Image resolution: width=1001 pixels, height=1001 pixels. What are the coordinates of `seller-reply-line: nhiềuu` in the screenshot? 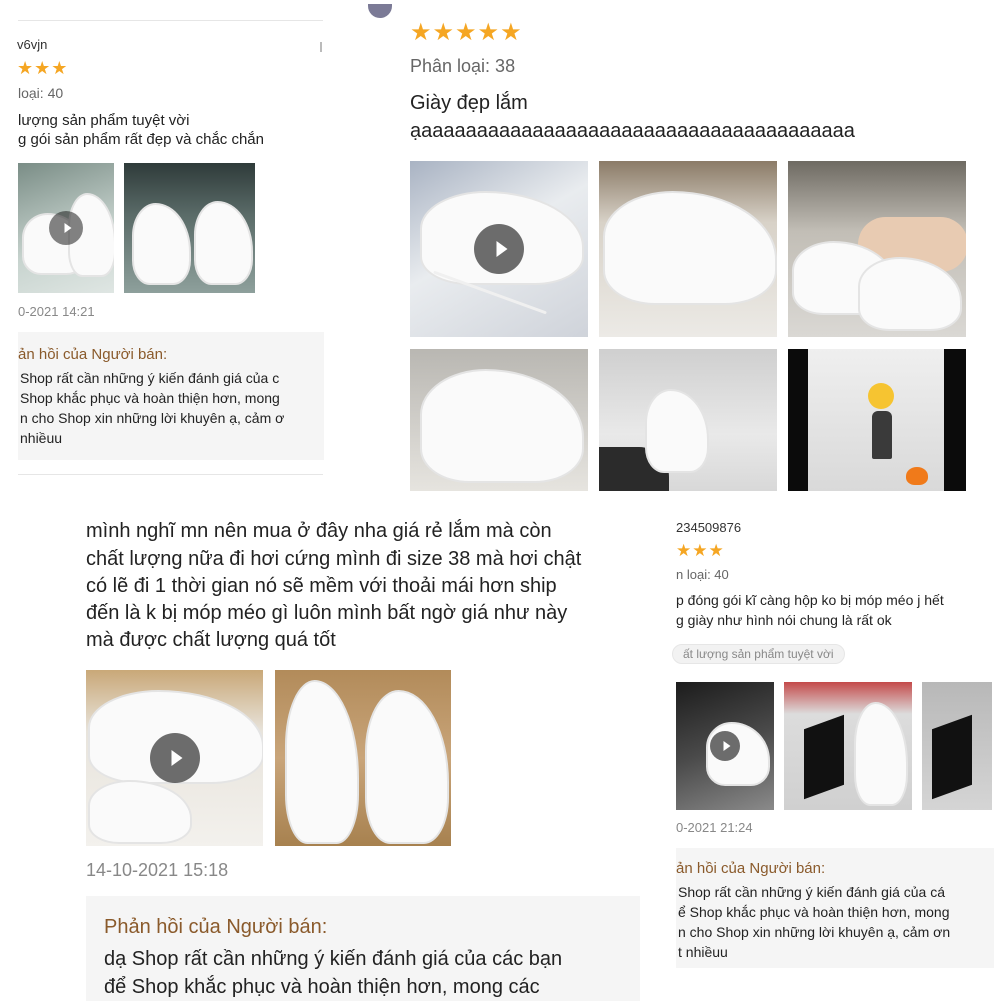 It's located at (41, 438).